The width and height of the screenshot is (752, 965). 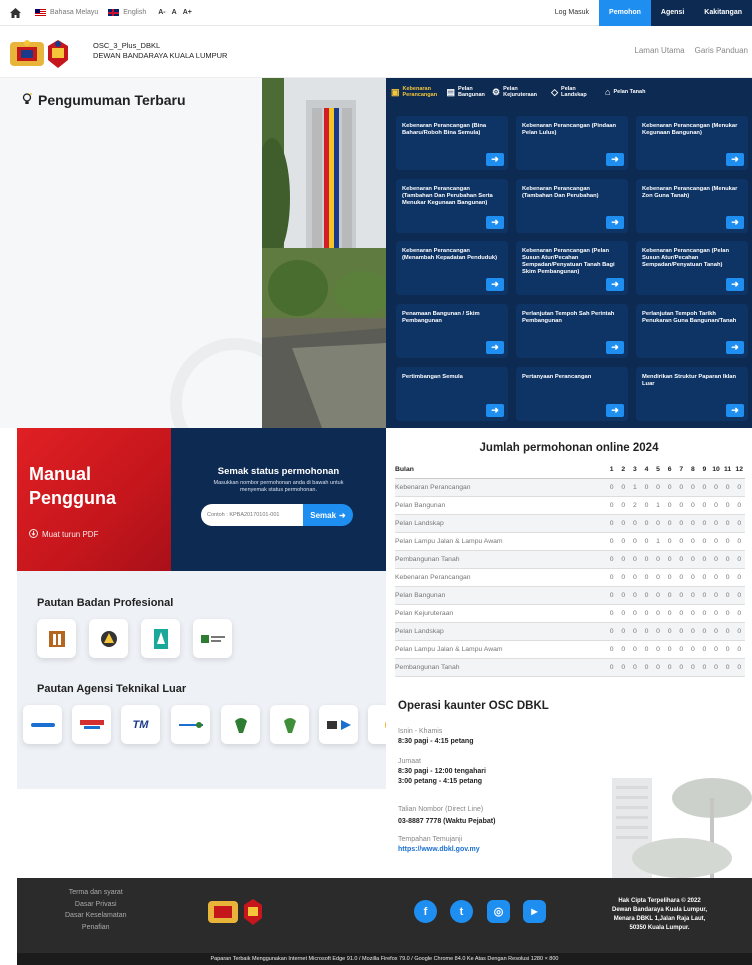 What do you see at coordinates (160, 638) in the screenshot?
I see `pam-logo-icon` at bounding box center [160, 638].